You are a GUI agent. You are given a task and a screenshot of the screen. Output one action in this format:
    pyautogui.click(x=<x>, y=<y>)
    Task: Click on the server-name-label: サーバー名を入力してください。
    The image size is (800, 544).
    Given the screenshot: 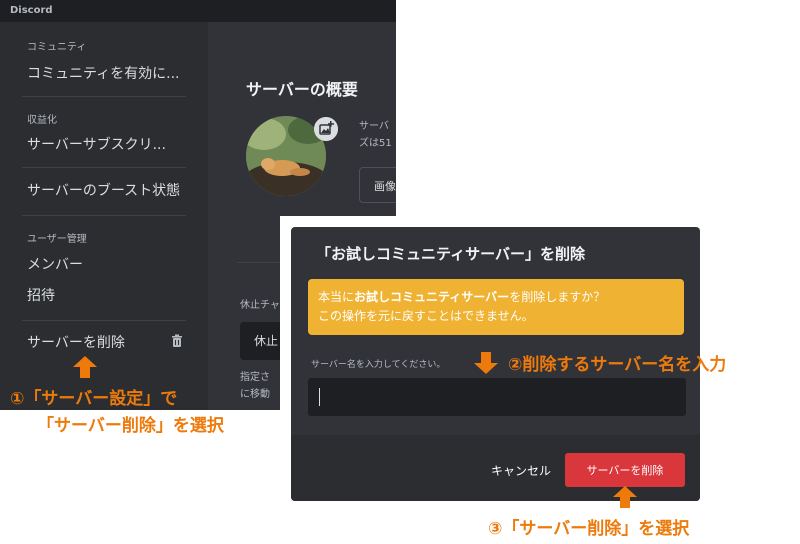 What is the action you would take?
    pyautogui.click(x=378, y=365)
    